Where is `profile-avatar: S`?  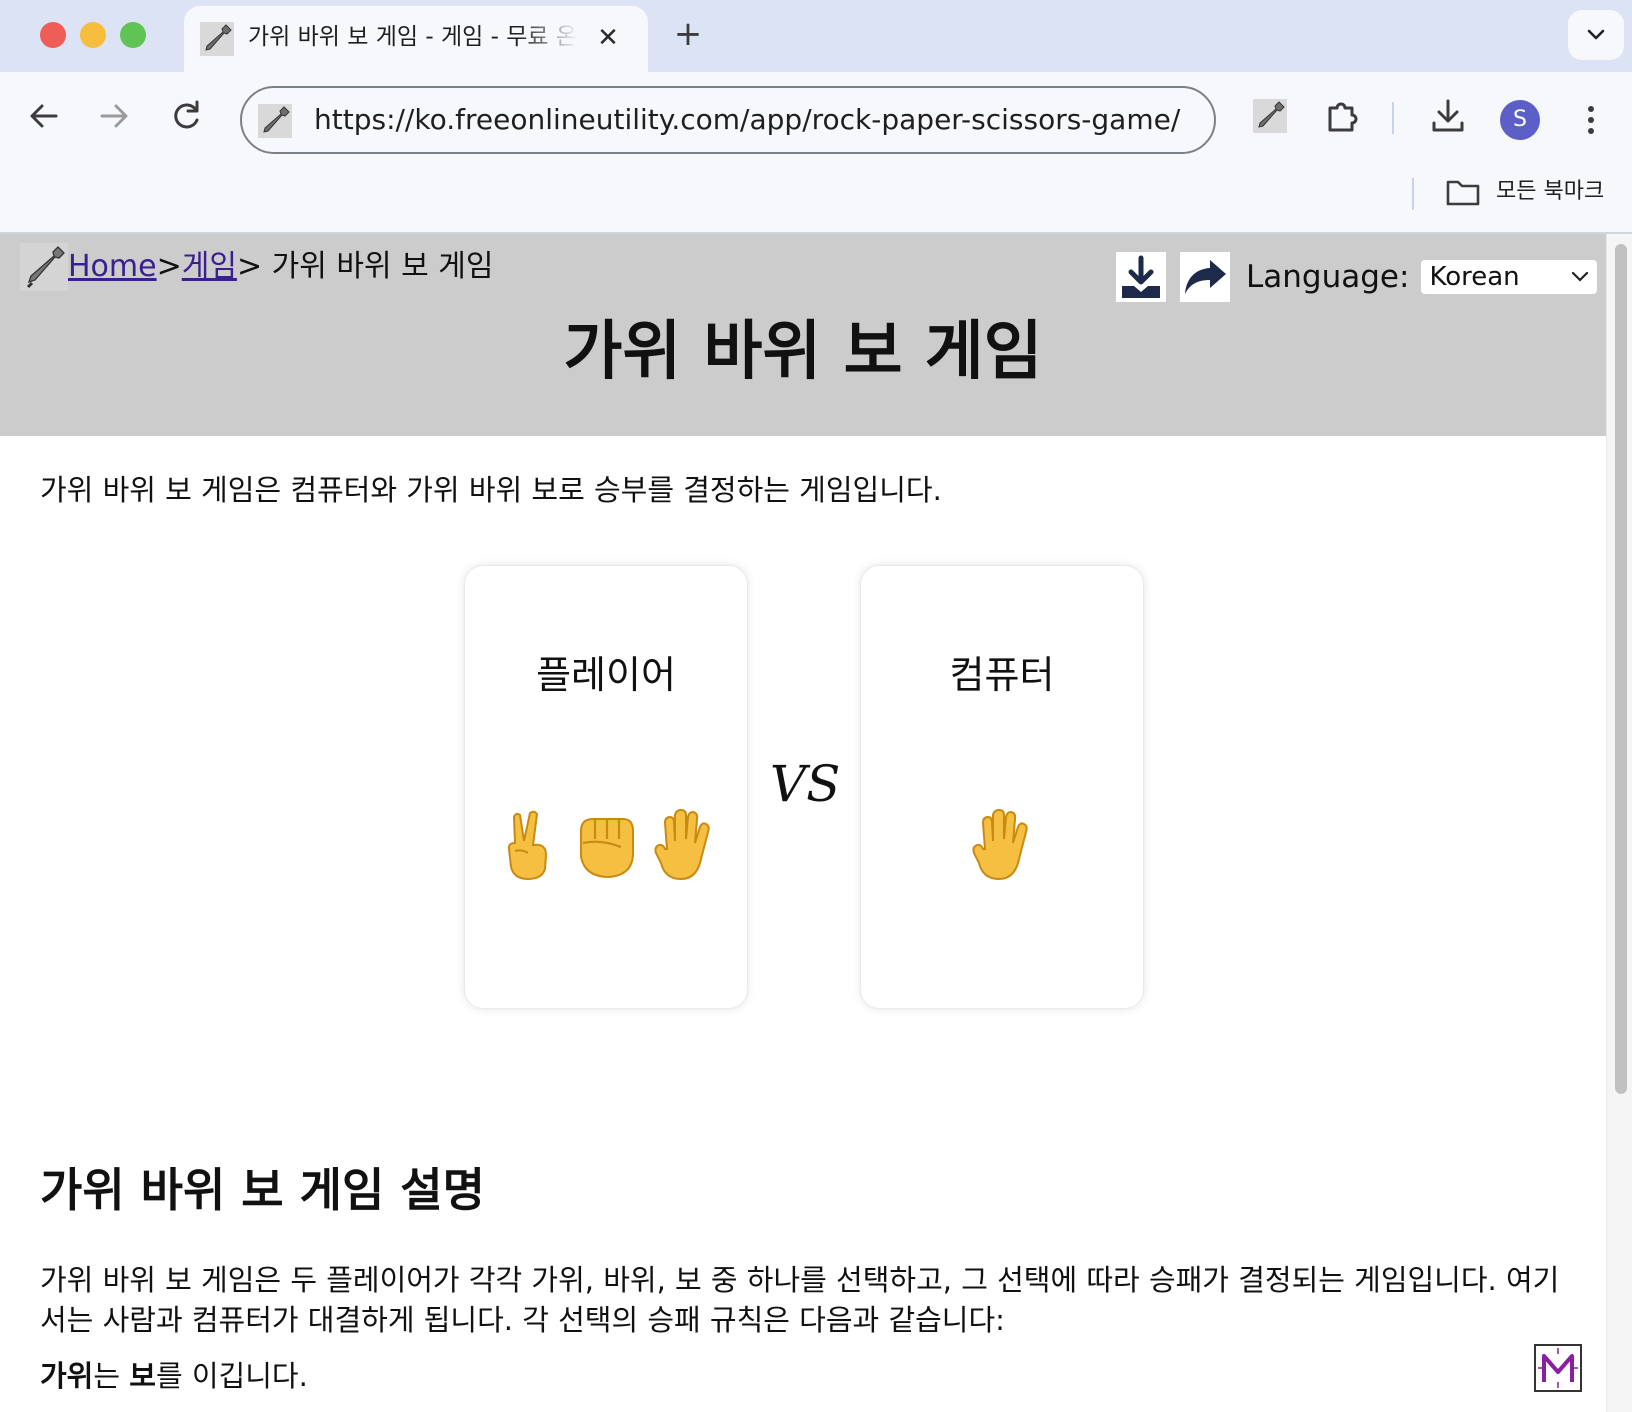 profile-avatar: S is located at coordinates (1520, 120).